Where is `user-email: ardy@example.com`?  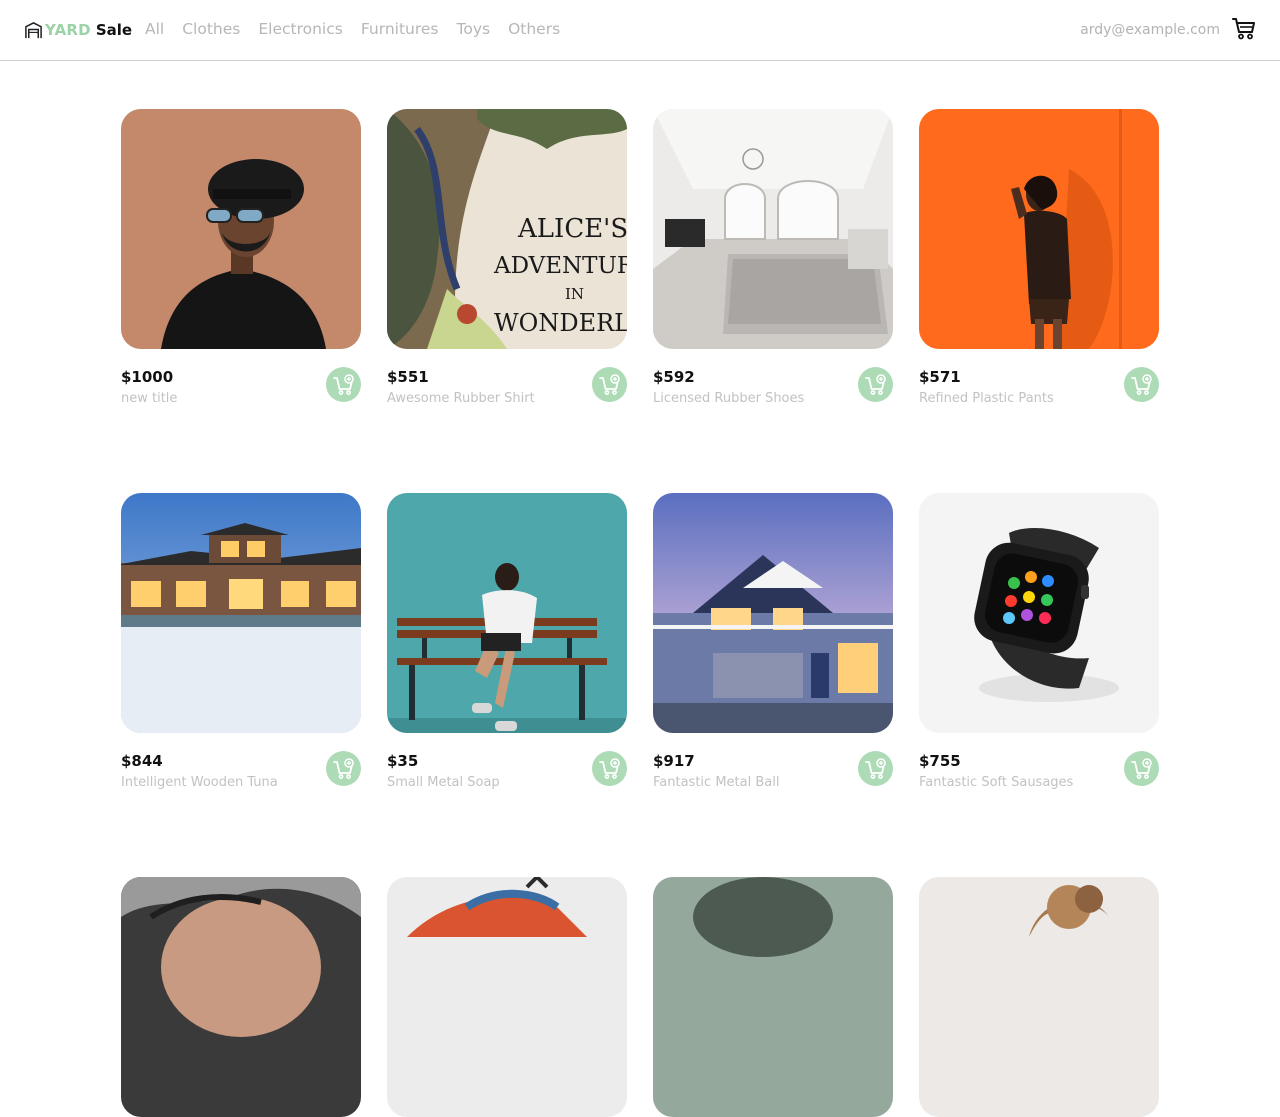 user-email: ardy@example.com is located at coordinates (1150, 30).